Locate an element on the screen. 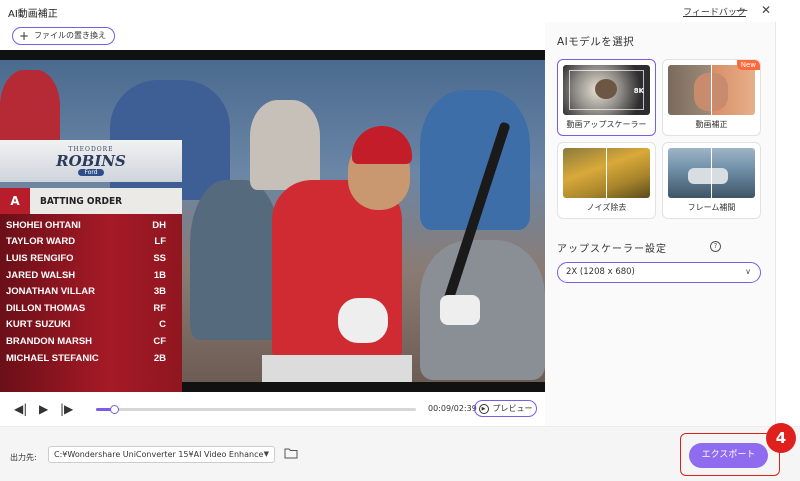 This screenshot has width=800, height=481. lineup-row: KURT SUZUKI C is located at coordinates (86, 325).